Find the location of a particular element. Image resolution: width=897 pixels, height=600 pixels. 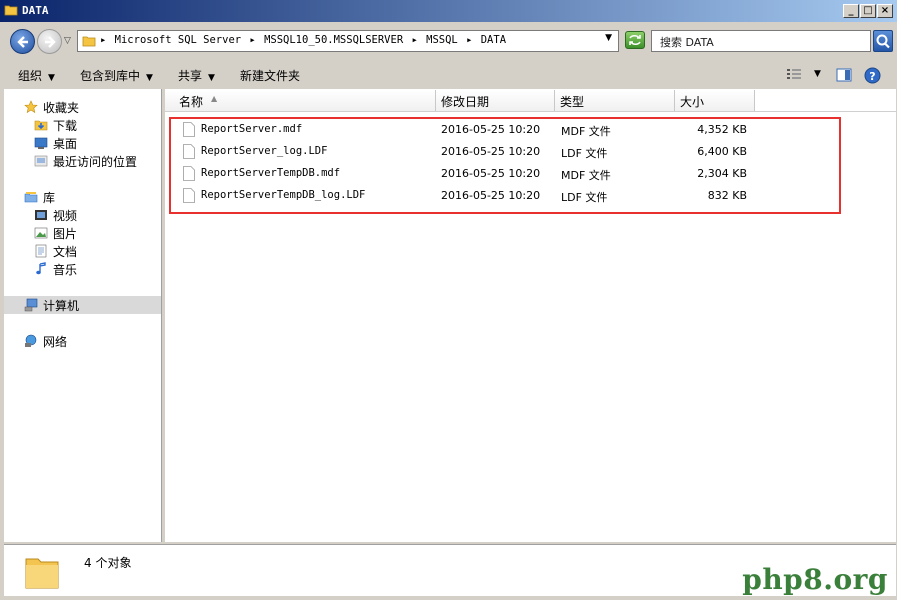

computer-icon is located at coordinates (31, 305).